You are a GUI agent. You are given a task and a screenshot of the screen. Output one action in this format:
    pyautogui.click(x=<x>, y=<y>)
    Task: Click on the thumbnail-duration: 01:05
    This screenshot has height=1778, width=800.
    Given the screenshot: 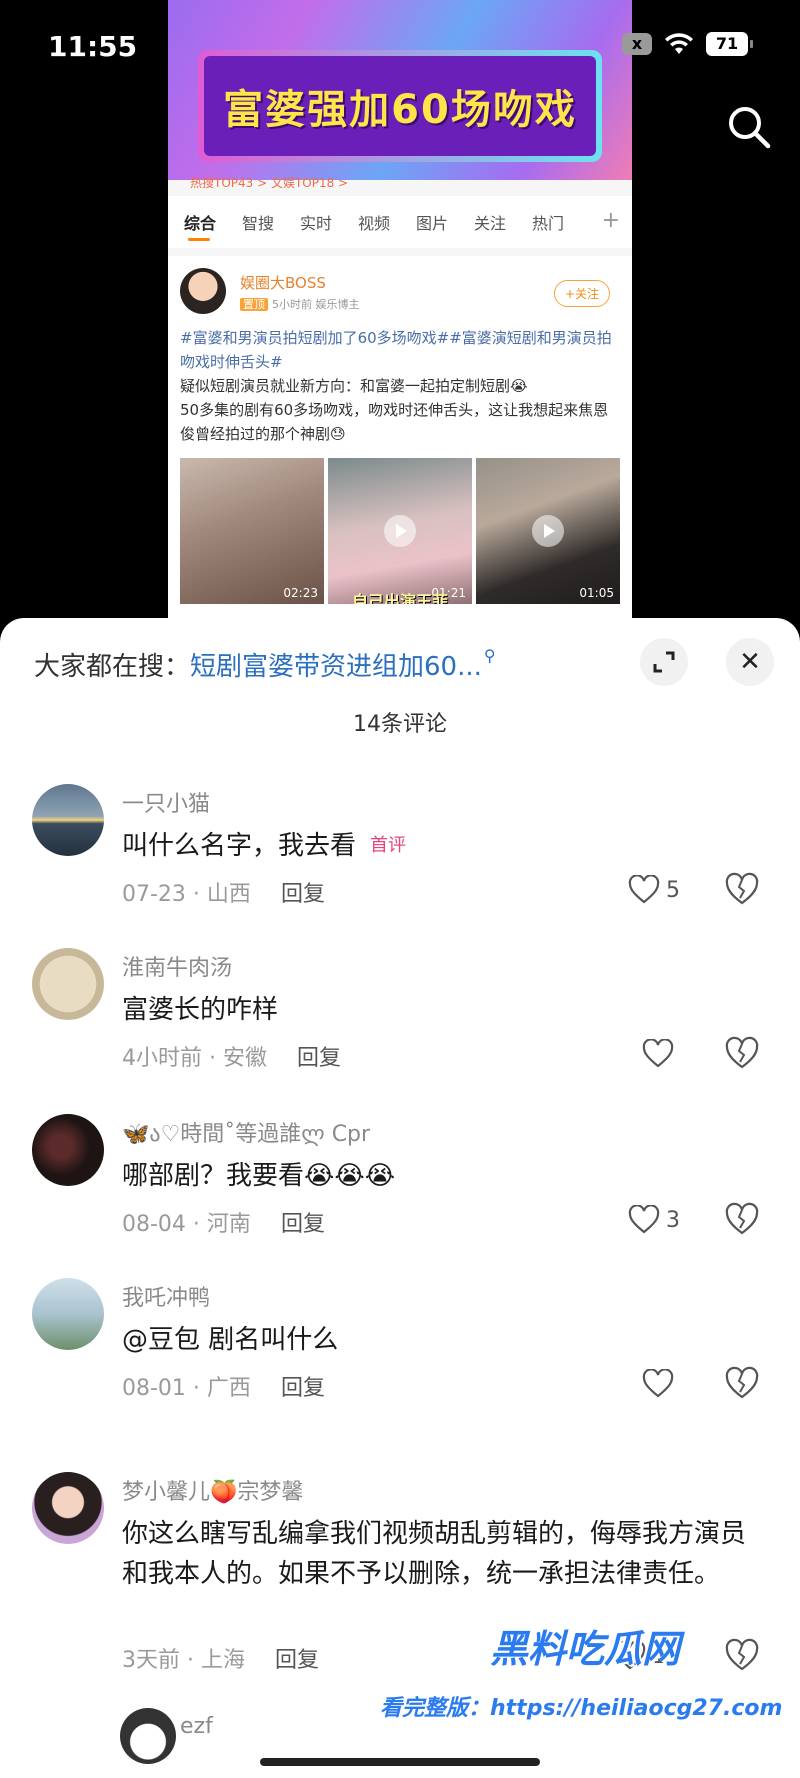 What is the action you would take?
    pyautogui.click(x=596, y=593)
    